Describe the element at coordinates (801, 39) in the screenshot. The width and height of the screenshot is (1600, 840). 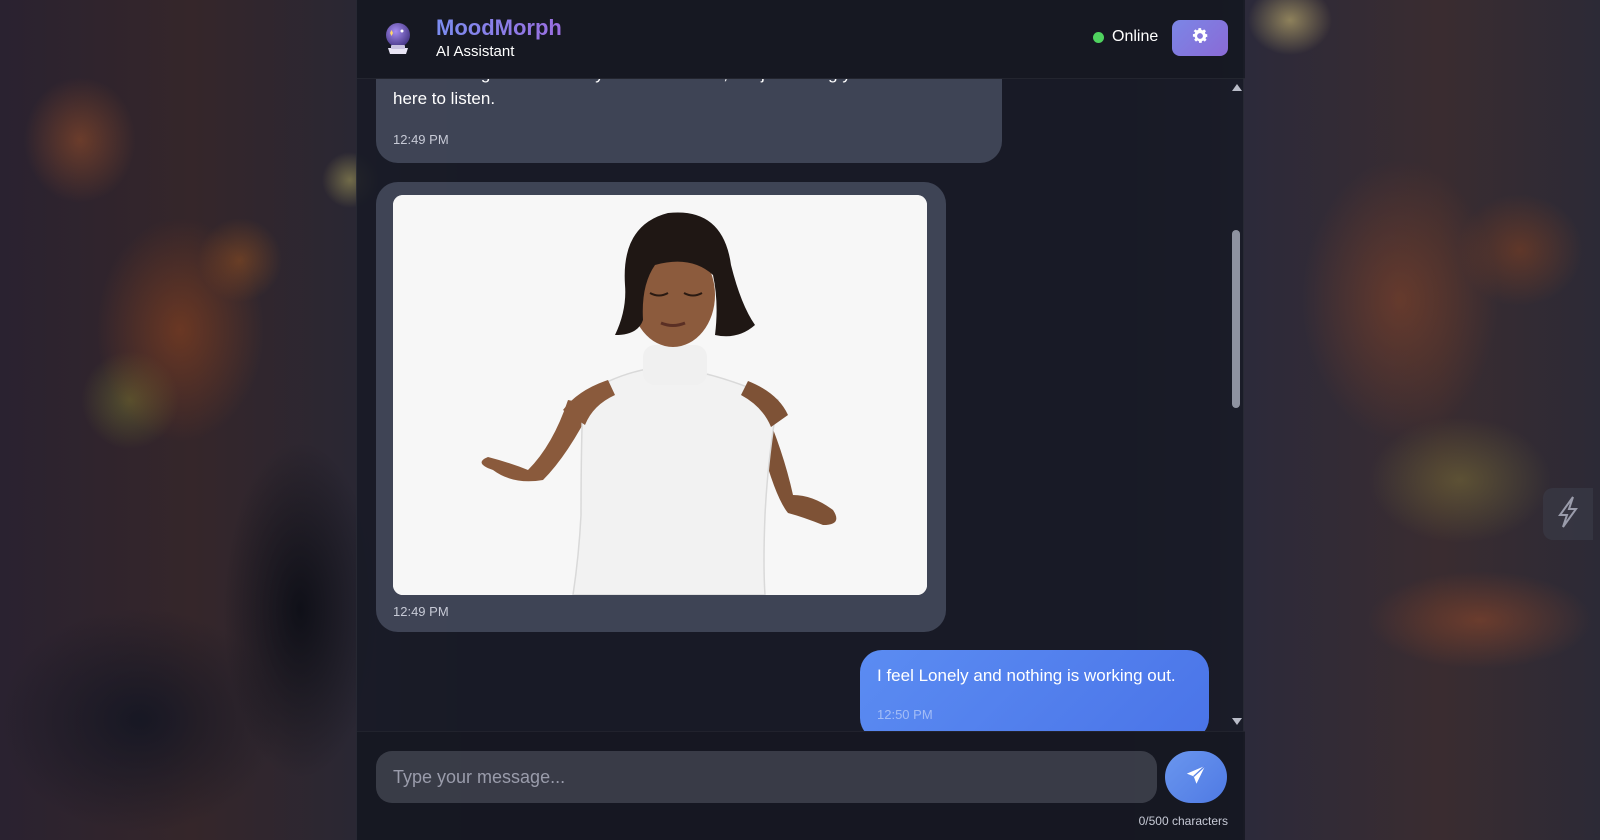
I see `chat-header: MoodMorph AI Assistant Online` at that location.